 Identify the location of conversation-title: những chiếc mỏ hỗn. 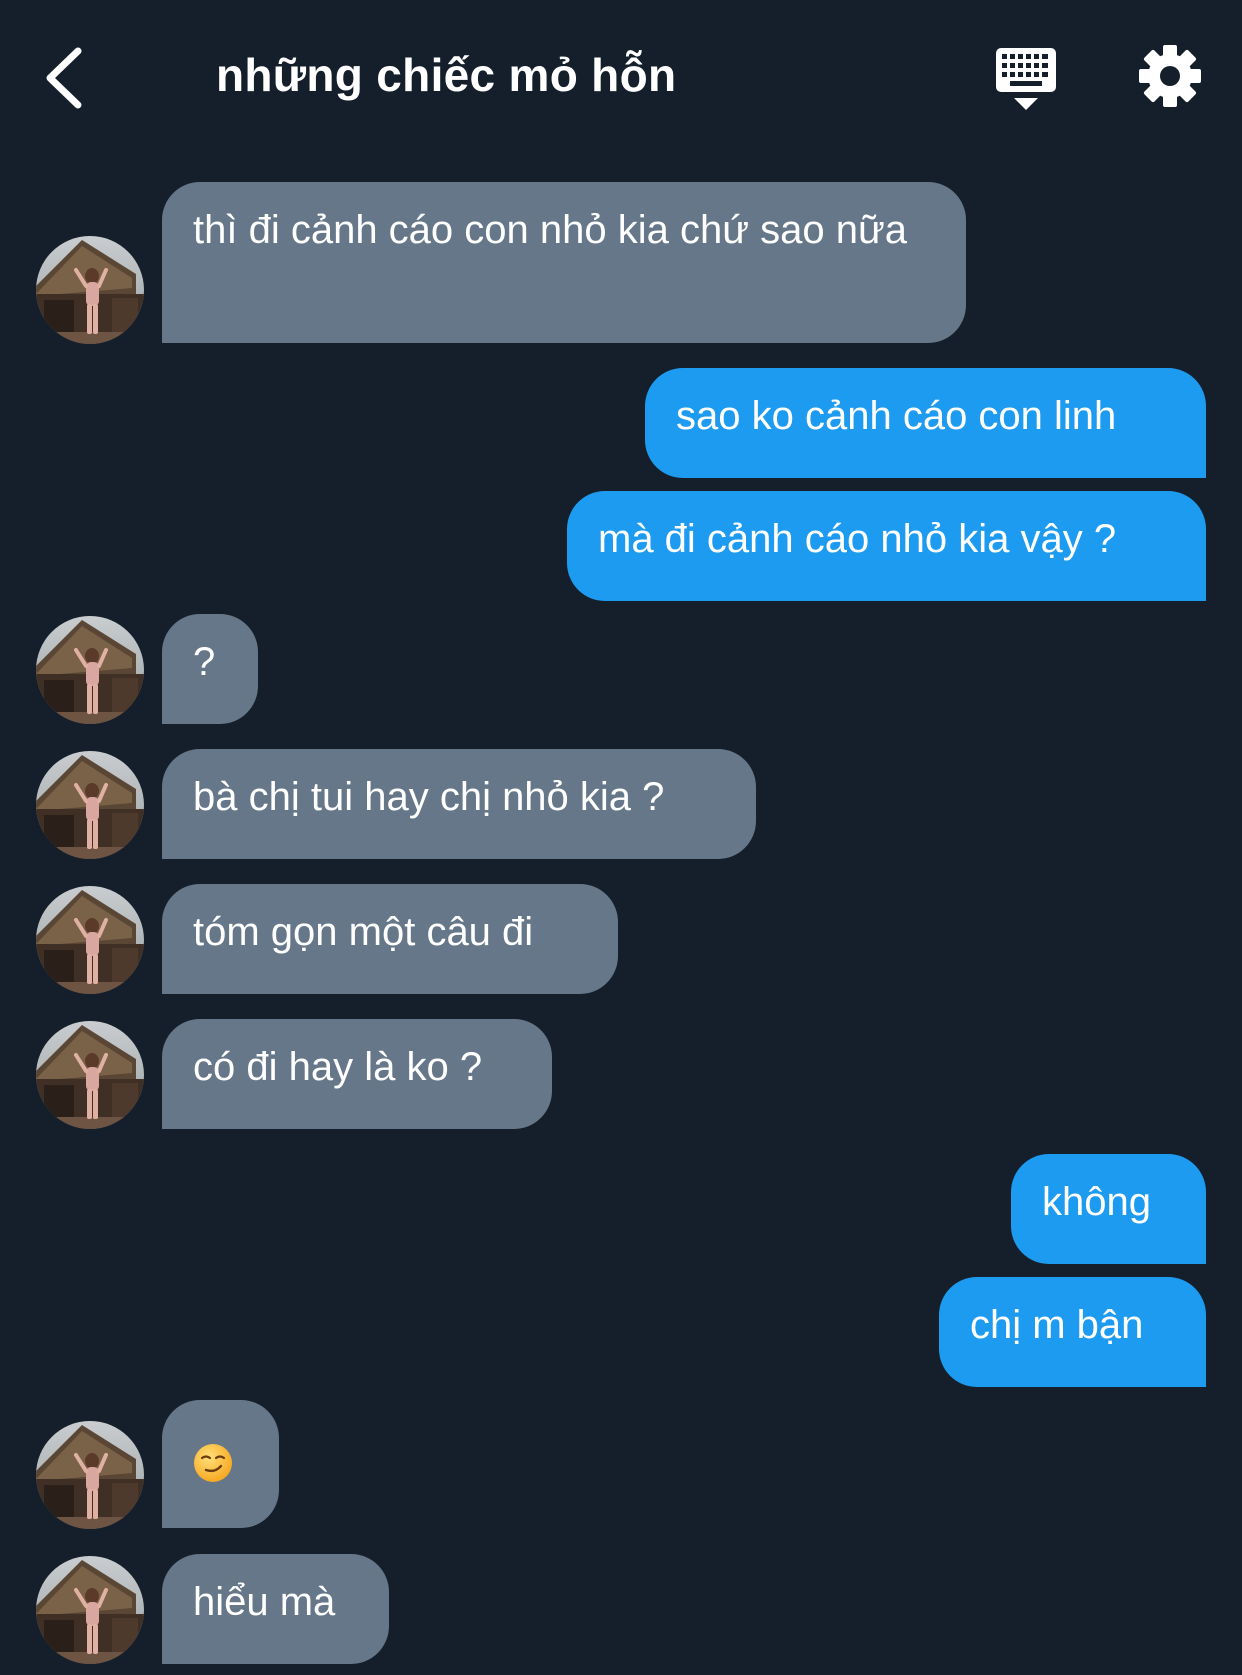
(446, 75).